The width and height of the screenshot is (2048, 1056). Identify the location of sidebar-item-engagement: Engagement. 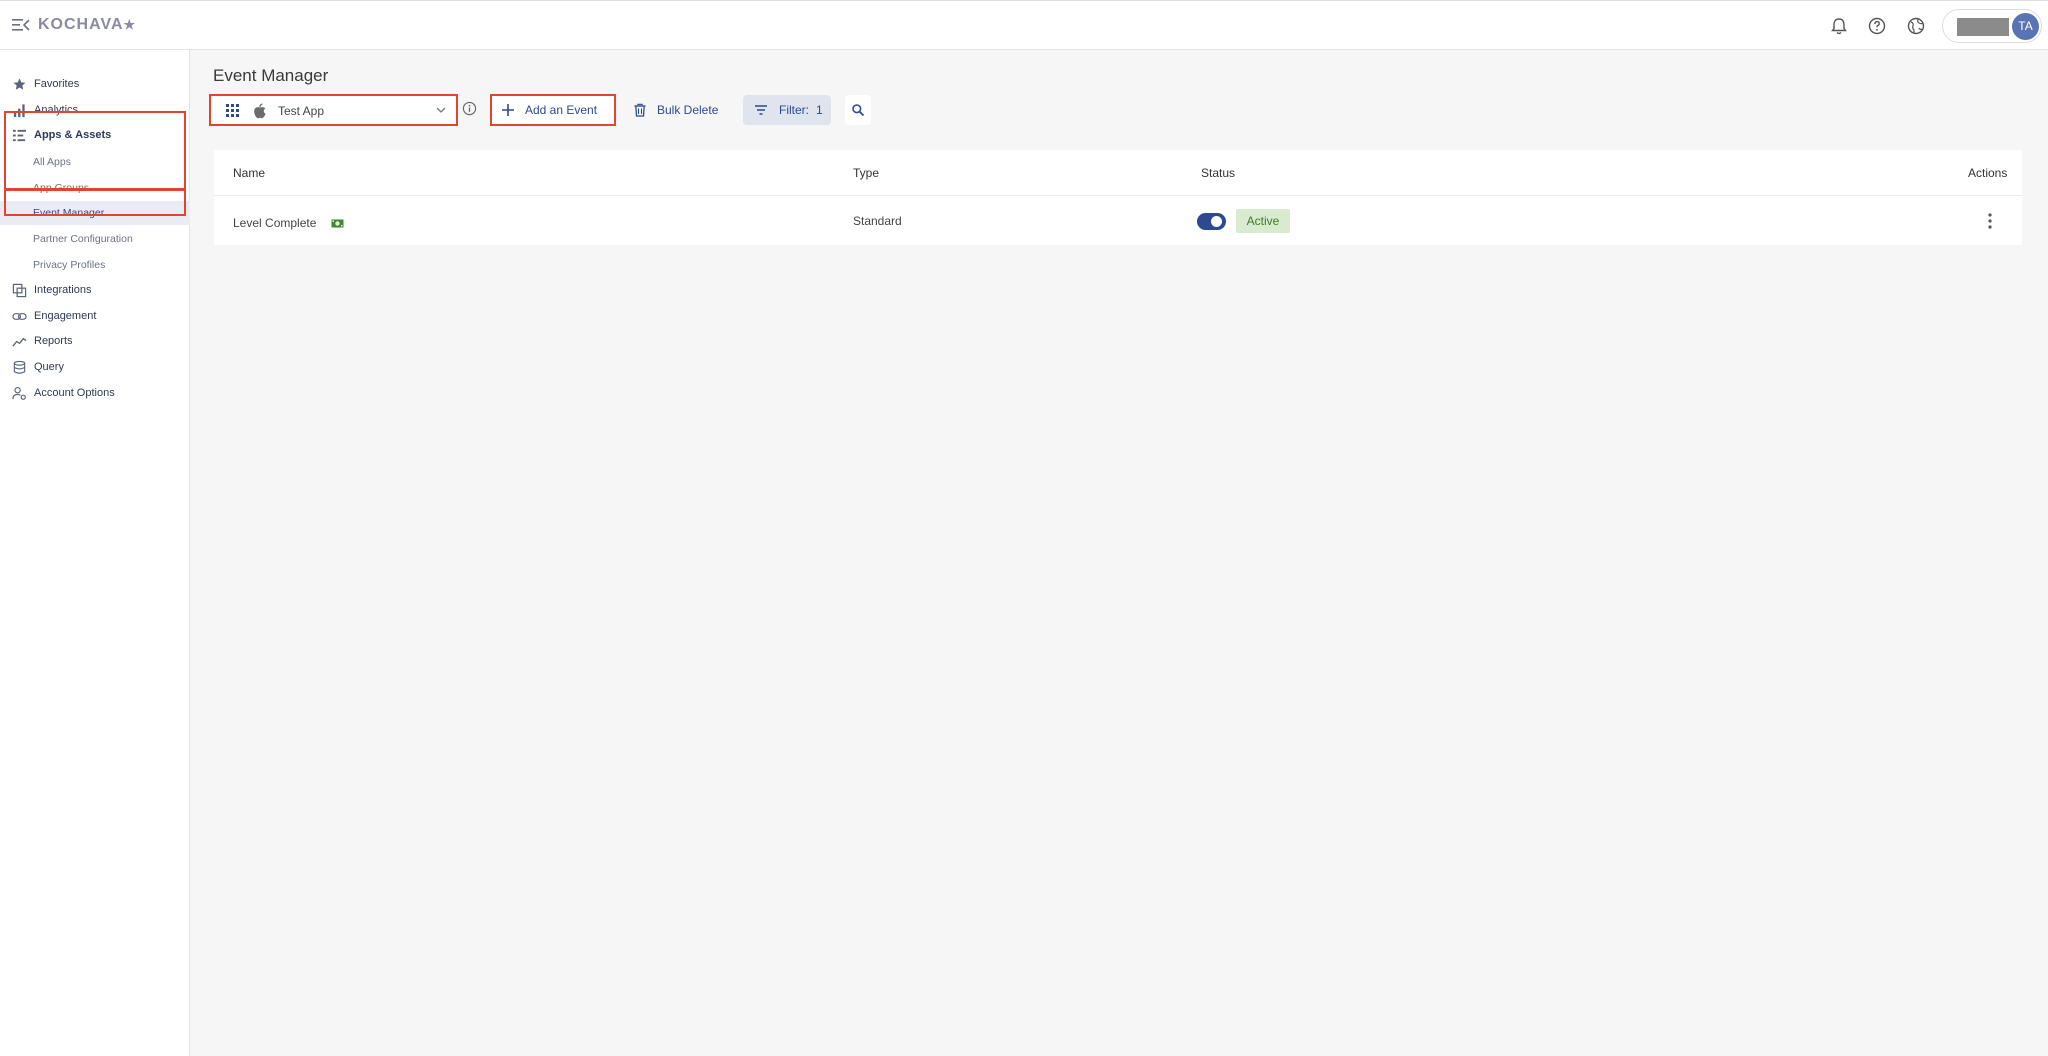
(95, 317).